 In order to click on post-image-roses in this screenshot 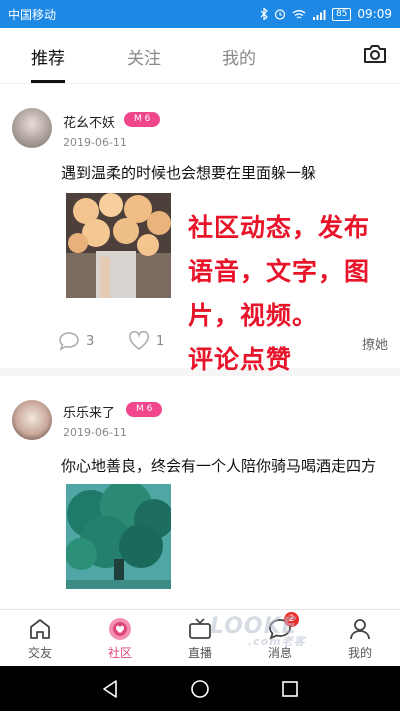, I will do `click(118, 245)`.